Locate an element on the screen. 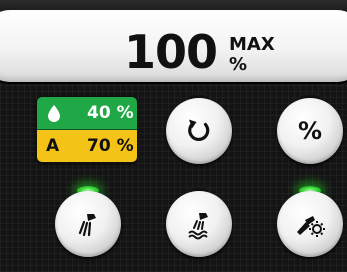 Image resolution: width=347 pixels, height=272 pixels. status-panel: 40 % A 70 % is located at coordinates (87, 129).